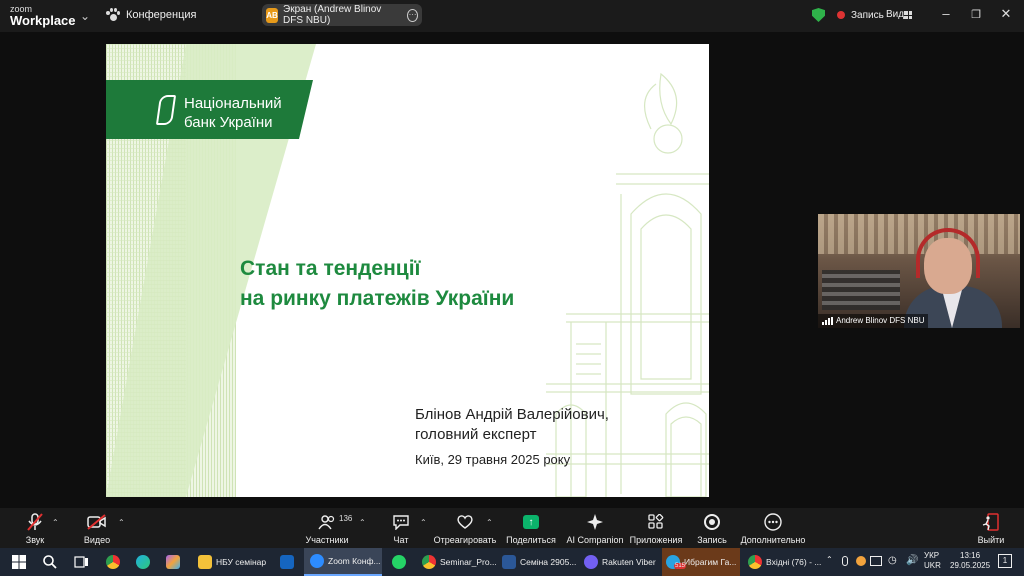  Describe the element at coordinates (773, 528) in the screenshot. I see `more-button: Дополнительно` at that location.